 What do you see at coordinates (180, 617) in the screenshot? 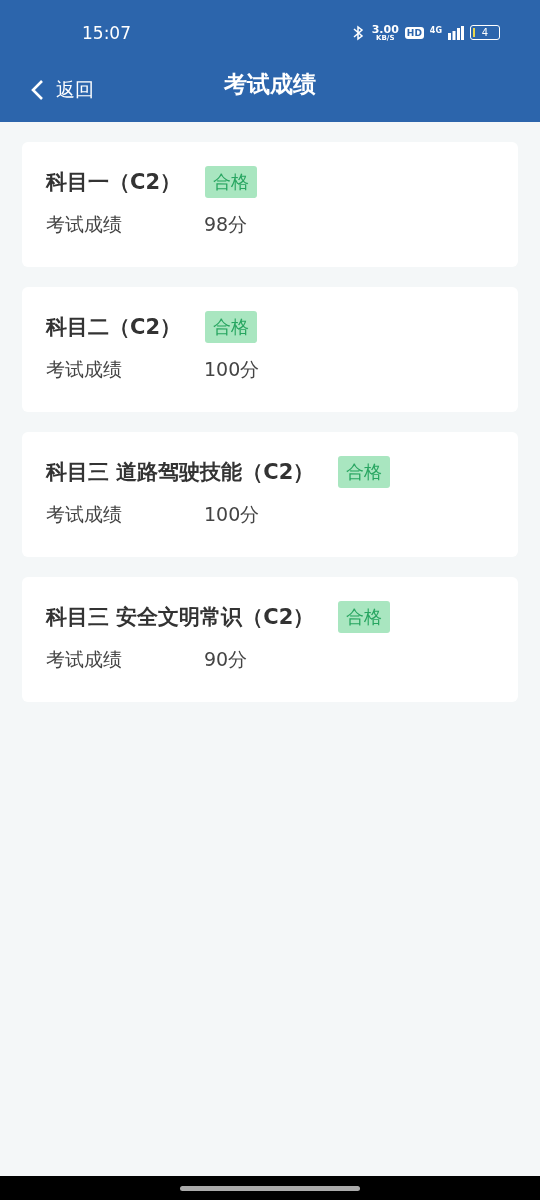
I see `subject-title: 科目三 安全文明常识（C2）` at bounding box center [180, 617].